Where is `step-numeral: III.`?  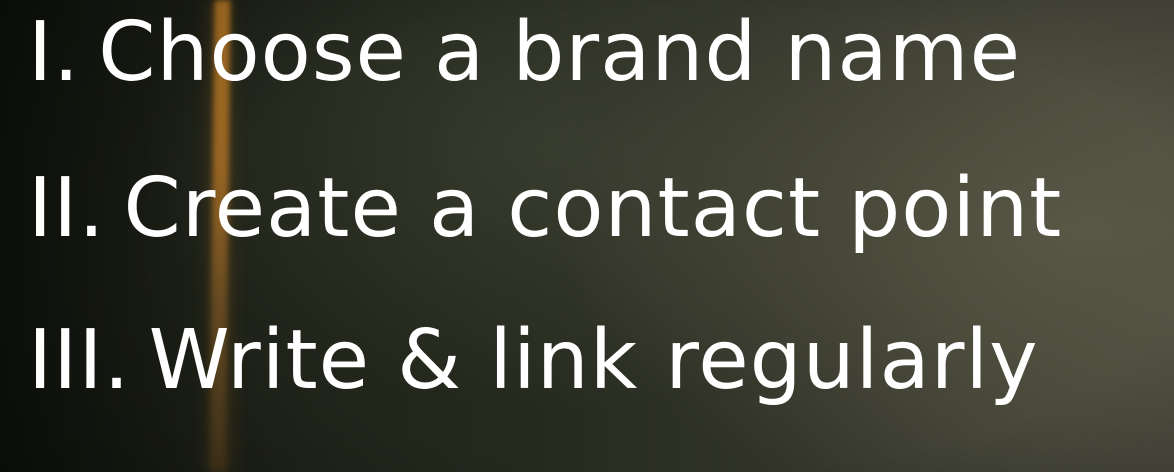 step-numeral: III. is located at coordinates (79, 360).